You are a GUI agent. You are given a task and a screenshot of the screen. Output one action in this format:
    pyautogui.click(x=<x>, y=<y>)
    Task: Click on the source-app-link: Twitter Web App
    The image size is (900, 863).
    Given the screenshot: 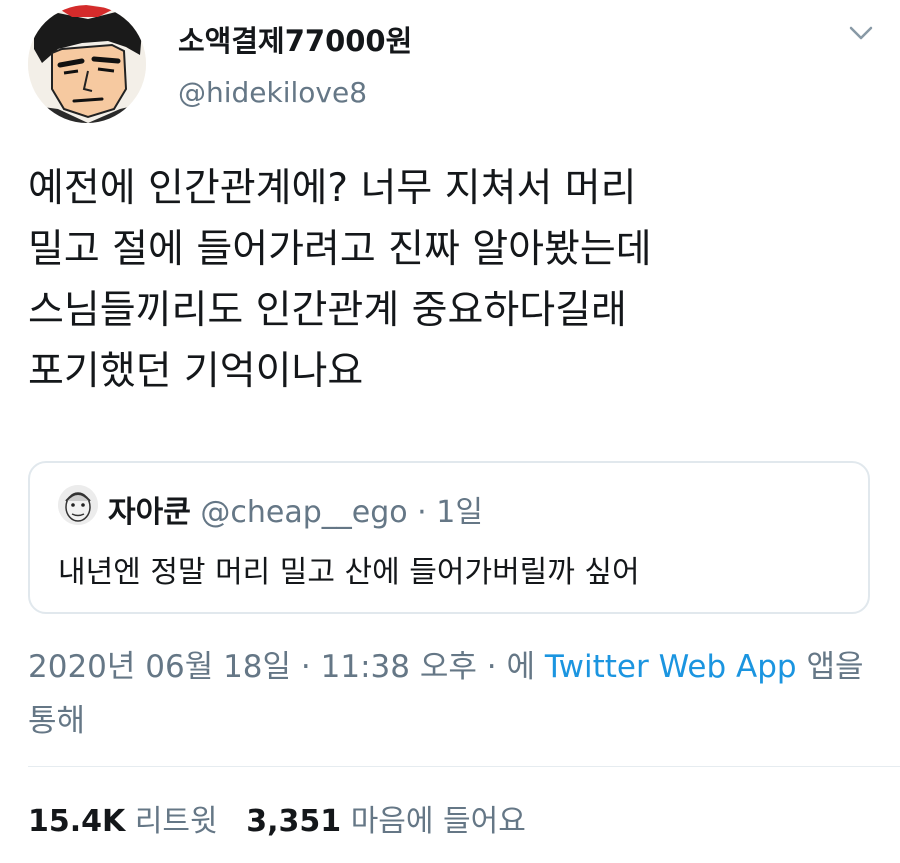 What is the action you would take?
    pyautogui.click(x=671, y=667)
    